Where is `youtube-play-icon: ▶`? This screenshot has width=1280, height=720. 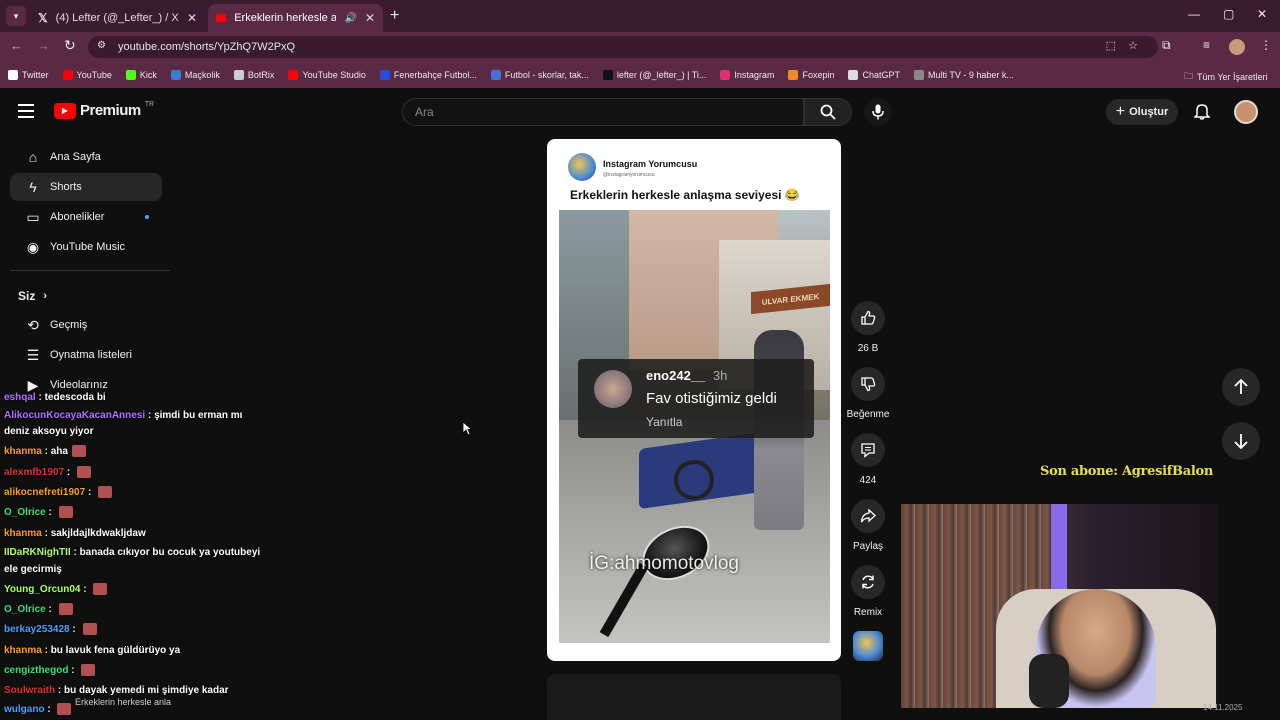
youtube-play-icon: ▶ is located at coordinates (65, 110).